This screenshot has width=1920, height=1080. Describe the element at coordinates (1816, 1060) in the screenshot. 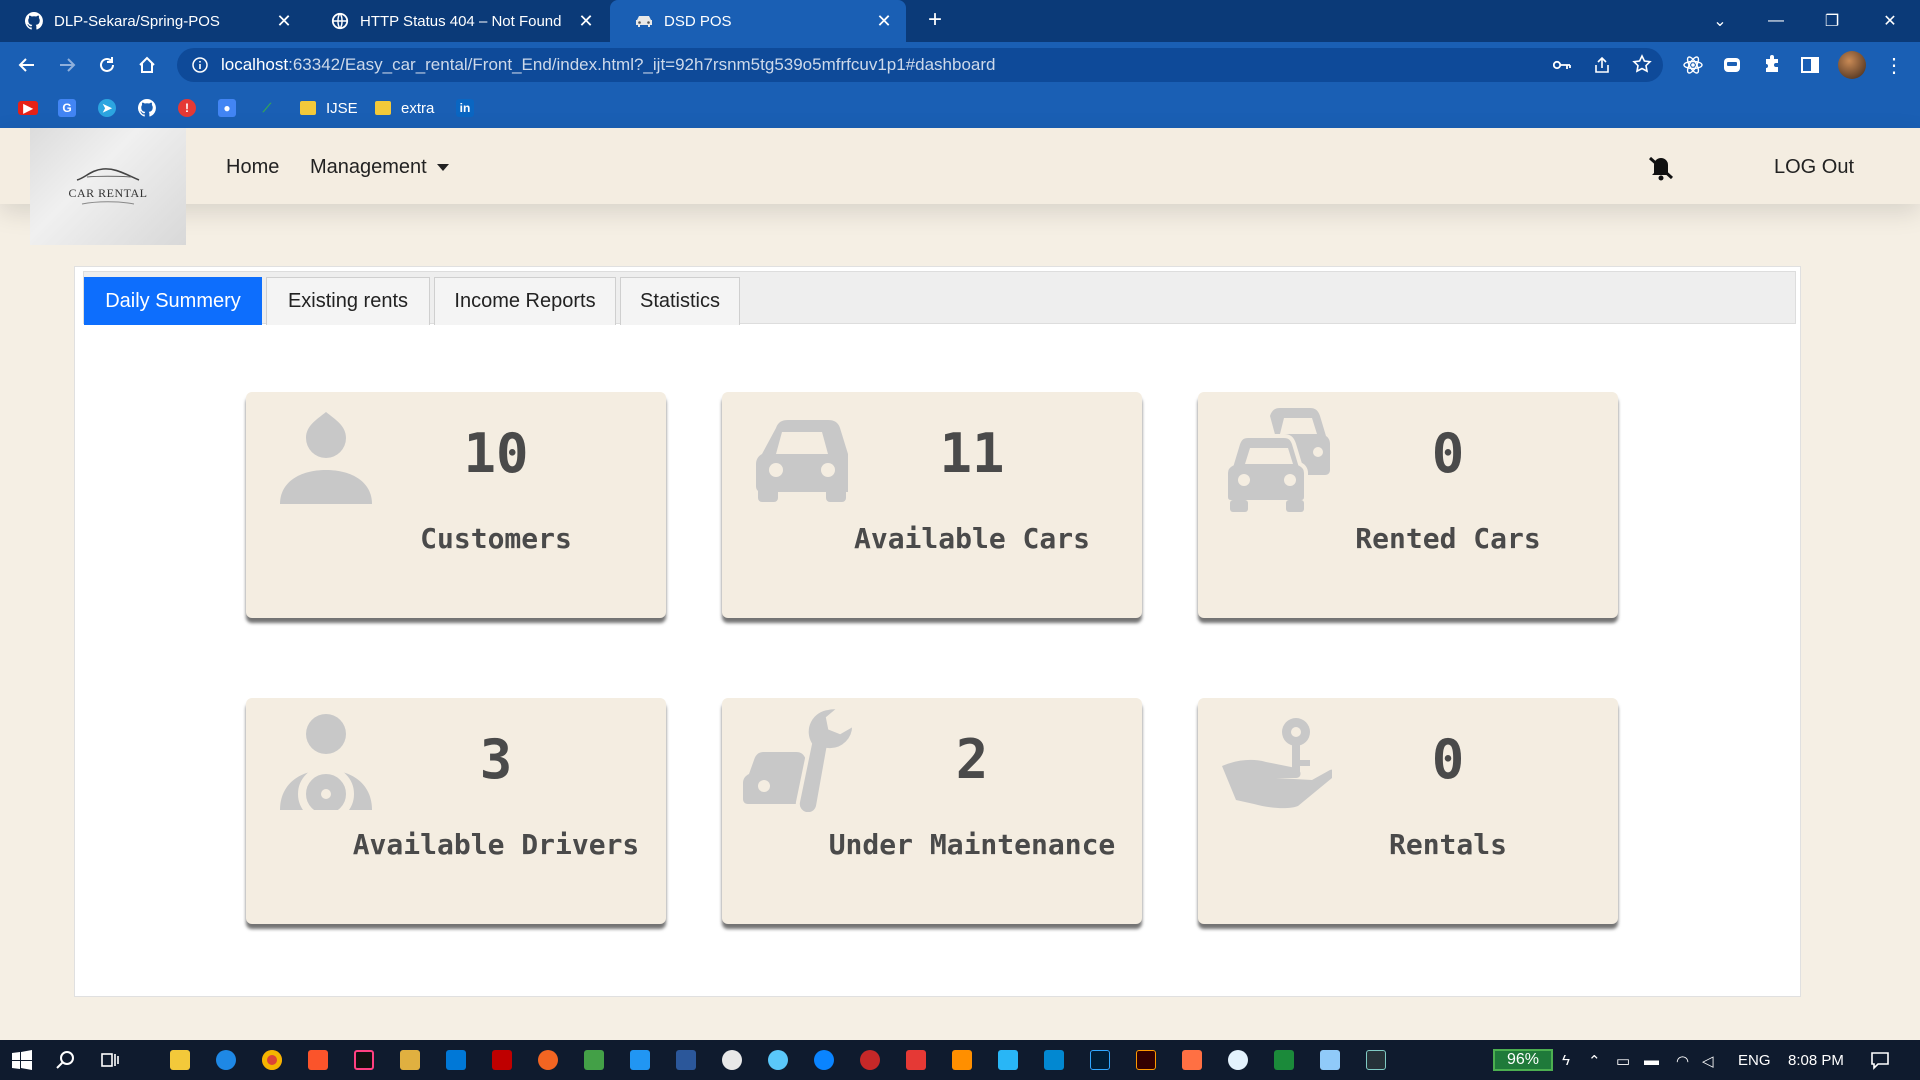

I see `clock: 8:08 PM` at that location.